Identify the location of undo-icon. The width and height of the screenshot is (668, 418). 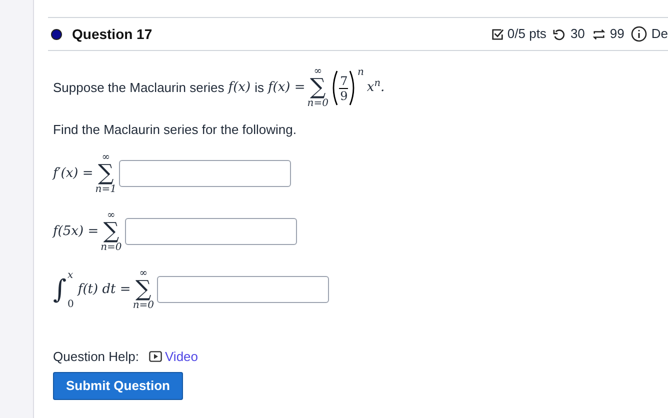
(559, 34).